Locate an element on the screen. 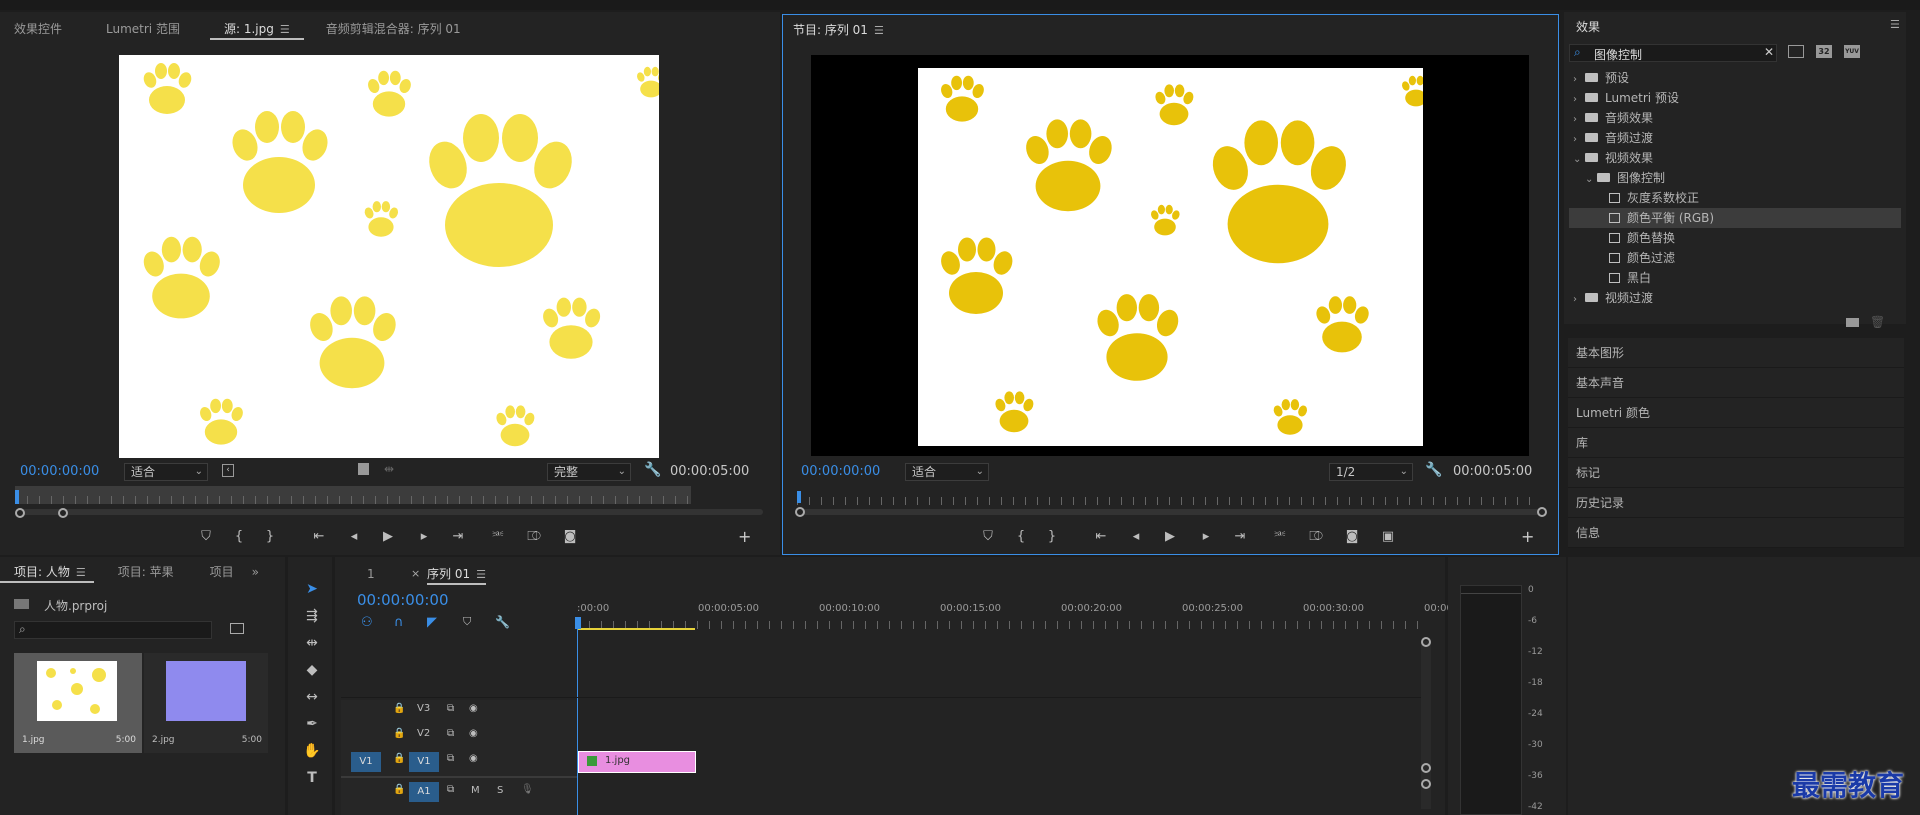 The image size is (1920, 815). tab-lumetri-scopes: Lumetri 范围 is located at coordinates (143, 29).